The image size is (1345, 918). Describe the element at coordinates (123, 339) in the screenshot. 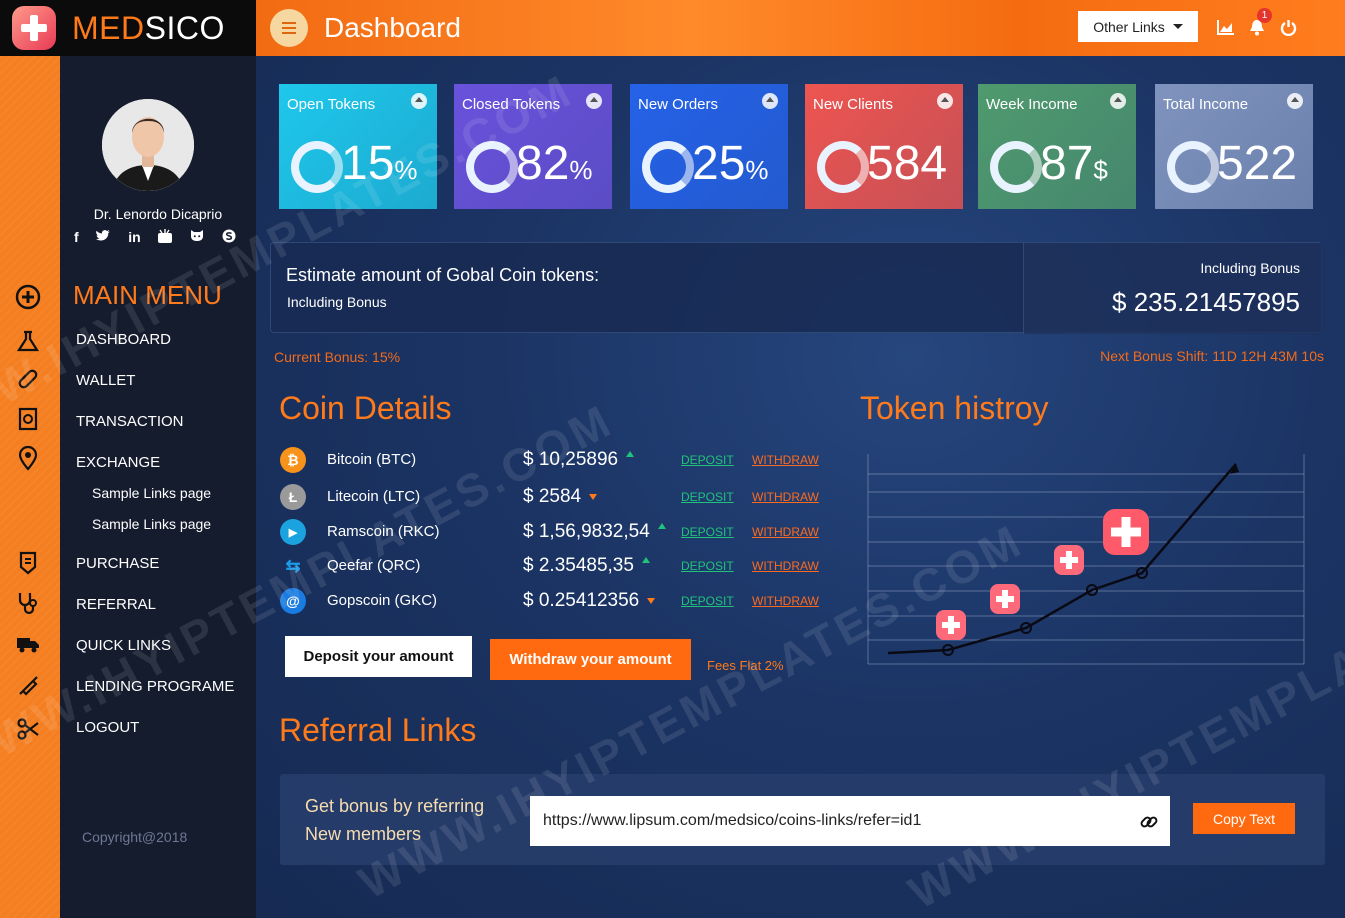

I see `menu-item-dashboard: DASHBOARD` at that location.